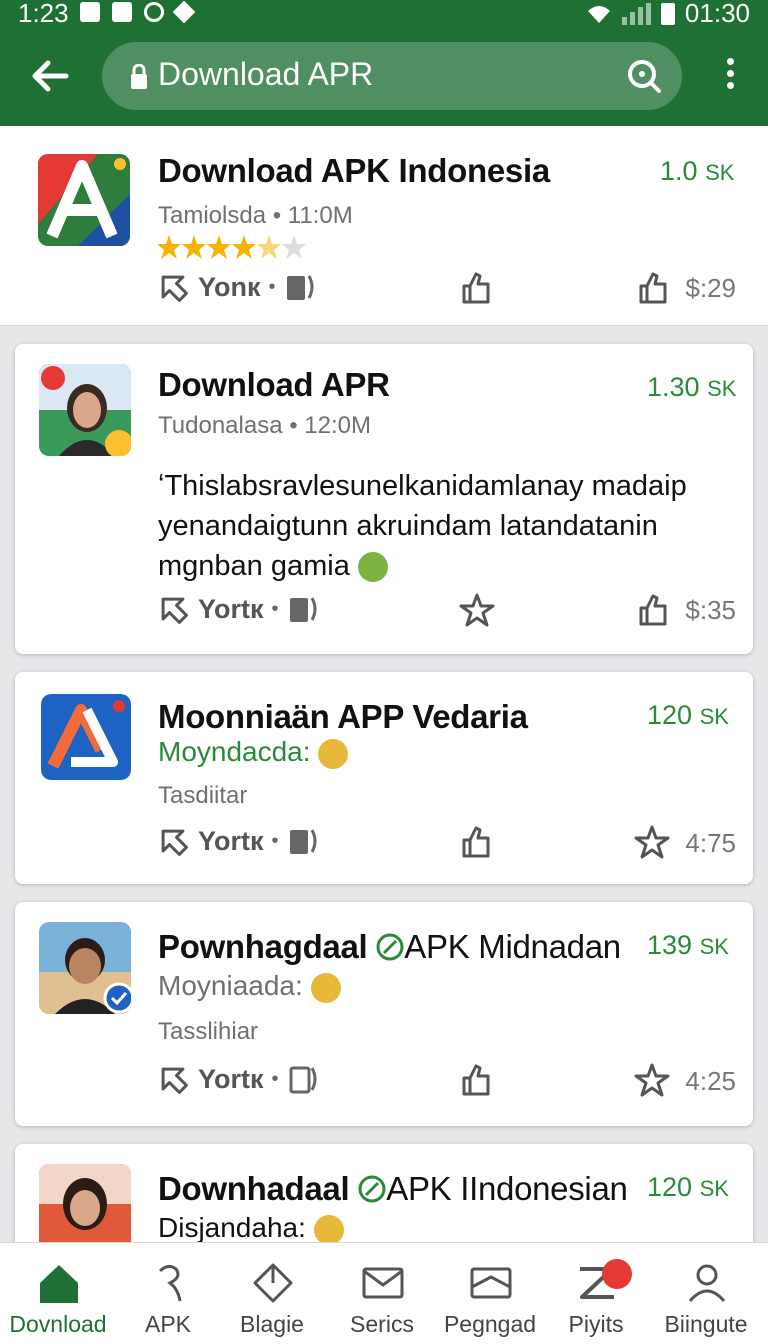 This screenshot has height=1344, width=768. Describe the element at coordinates (710, 1080) in the screenshot. I see `card-value: 4:25` at that location.